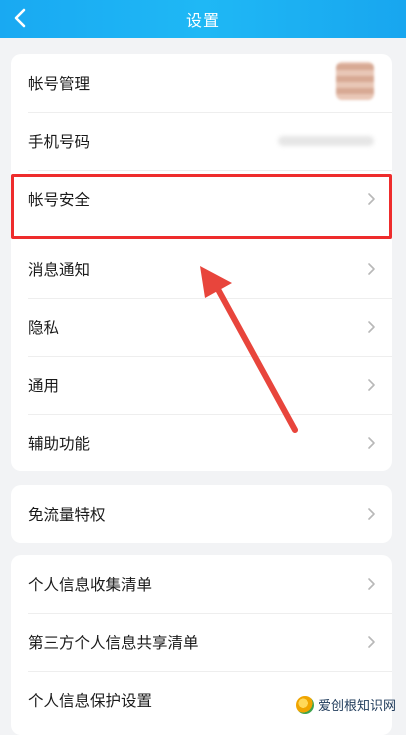 This screenshot has width=406, height=735. I want to click on avatar, so click(355, 81).